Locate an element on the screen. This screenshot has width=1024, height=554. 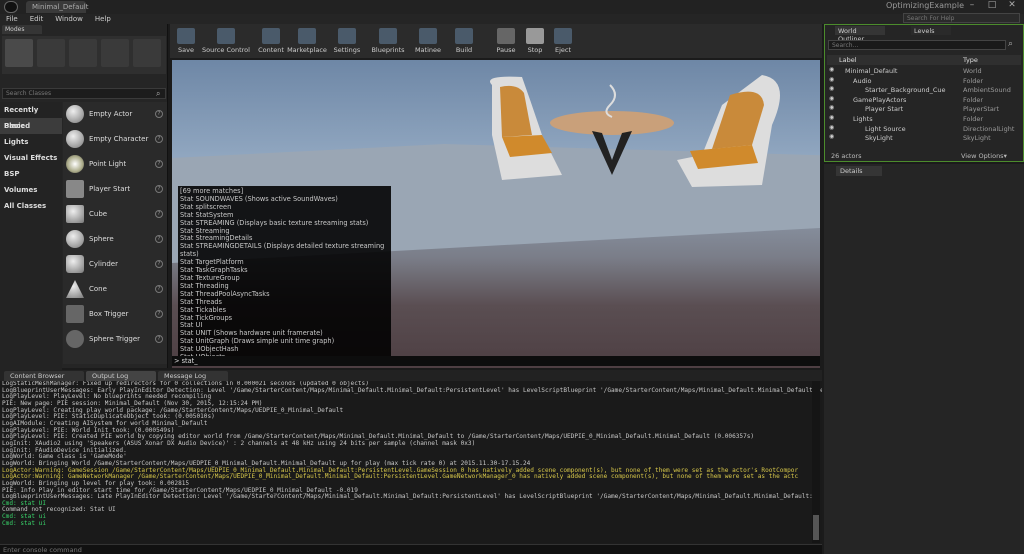
modes-tab: Modes is located at coordinates (22, 29).